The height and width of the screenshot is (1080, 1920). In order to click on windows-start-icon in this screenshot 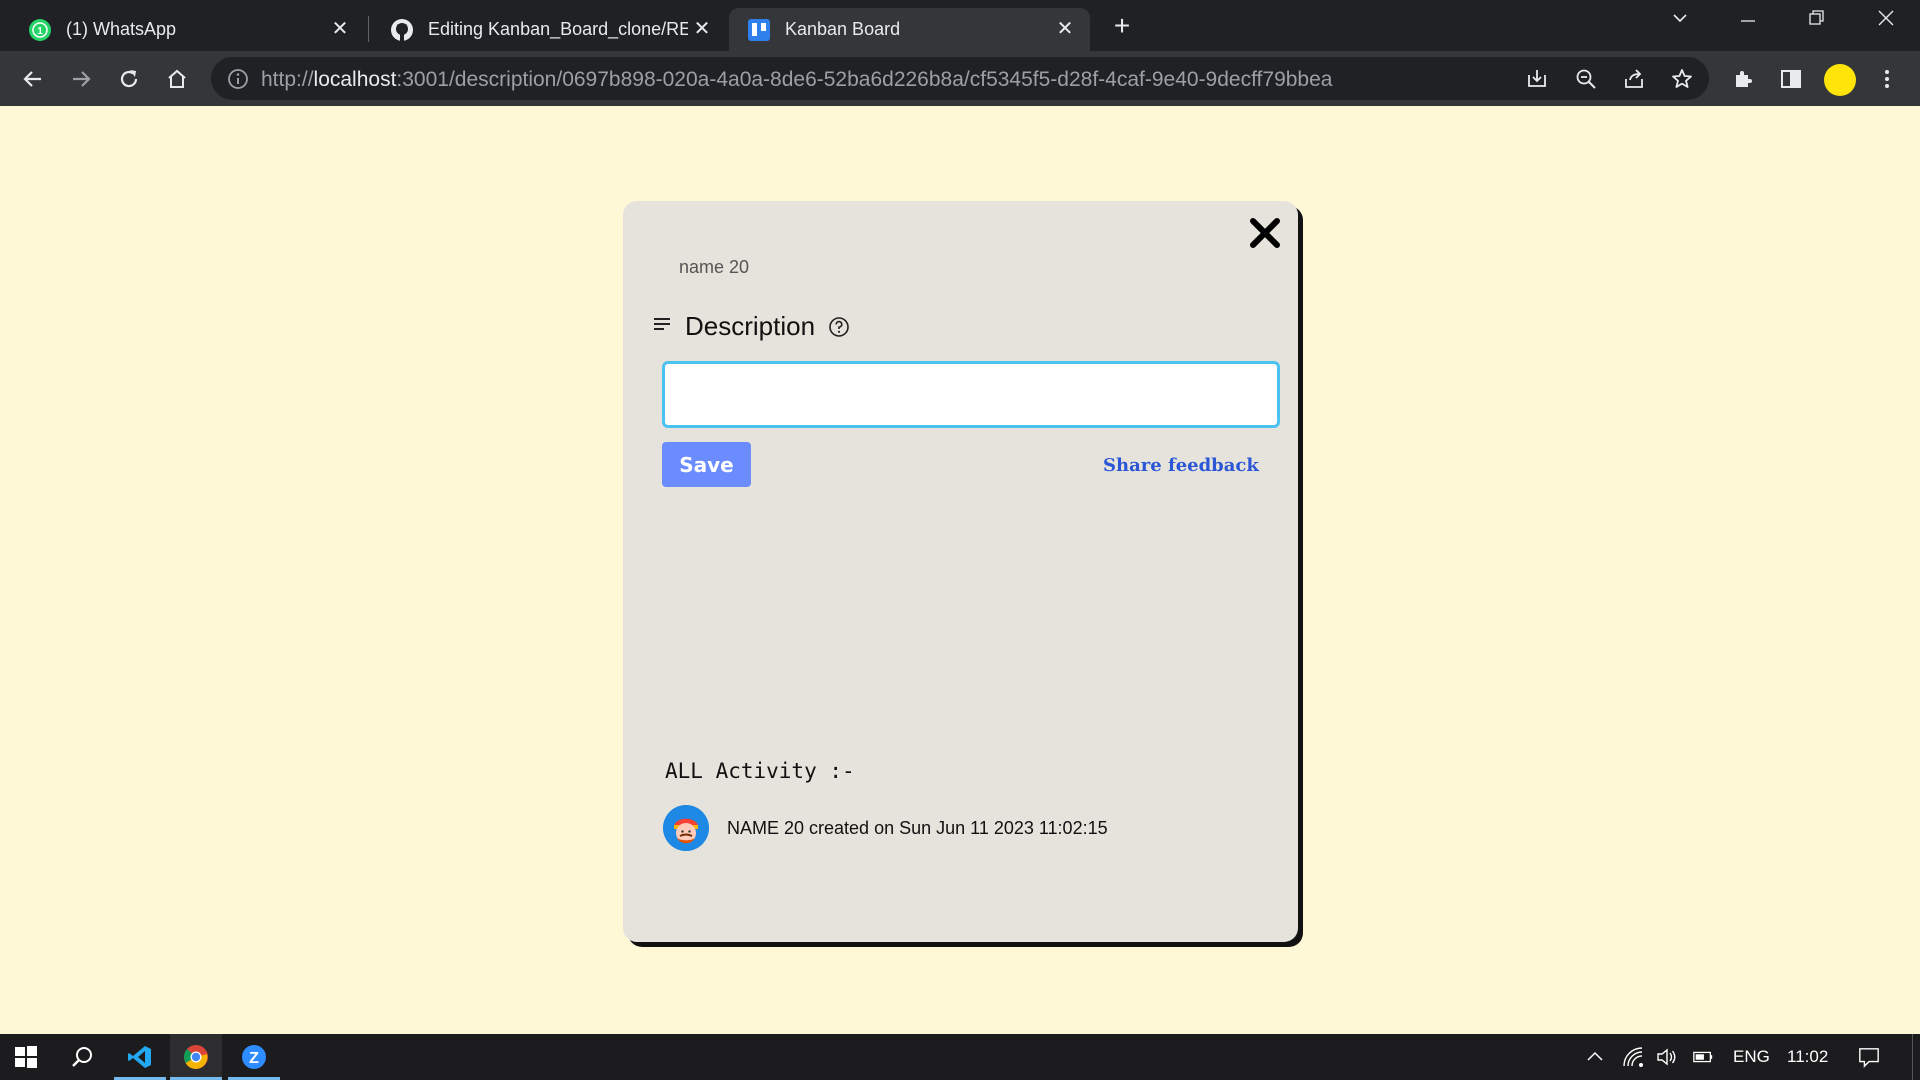, I will do `click(26, 1057)`.